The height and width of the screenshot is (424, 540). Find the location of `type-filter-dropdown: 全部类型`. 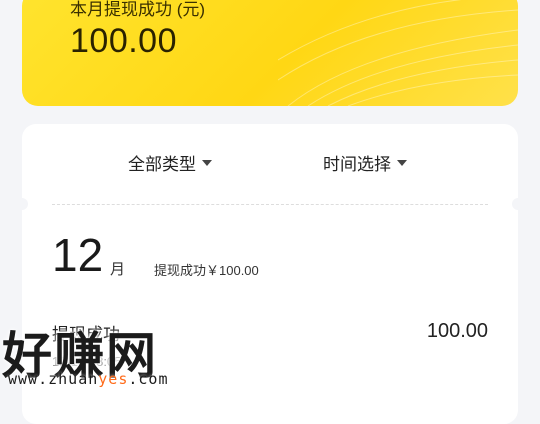

type-filter-dropdown: 全部类型 is located at coordinates (170, 162).